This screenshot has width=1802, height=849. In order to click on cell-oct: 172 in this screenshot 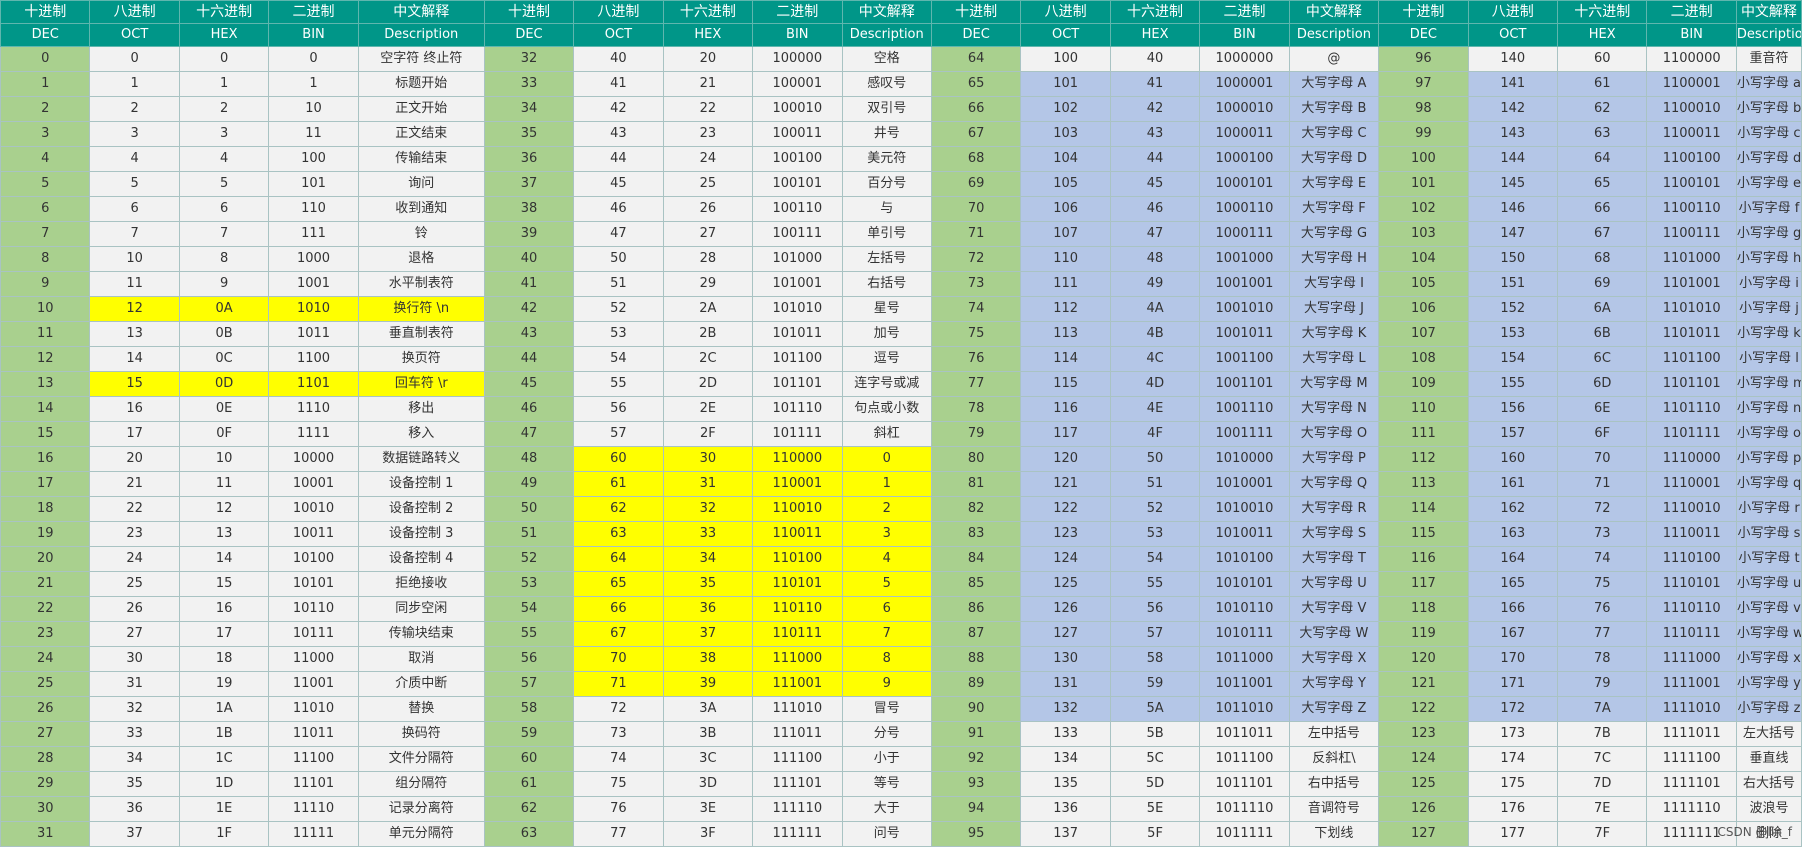, I will do `click(1513, 709)`.